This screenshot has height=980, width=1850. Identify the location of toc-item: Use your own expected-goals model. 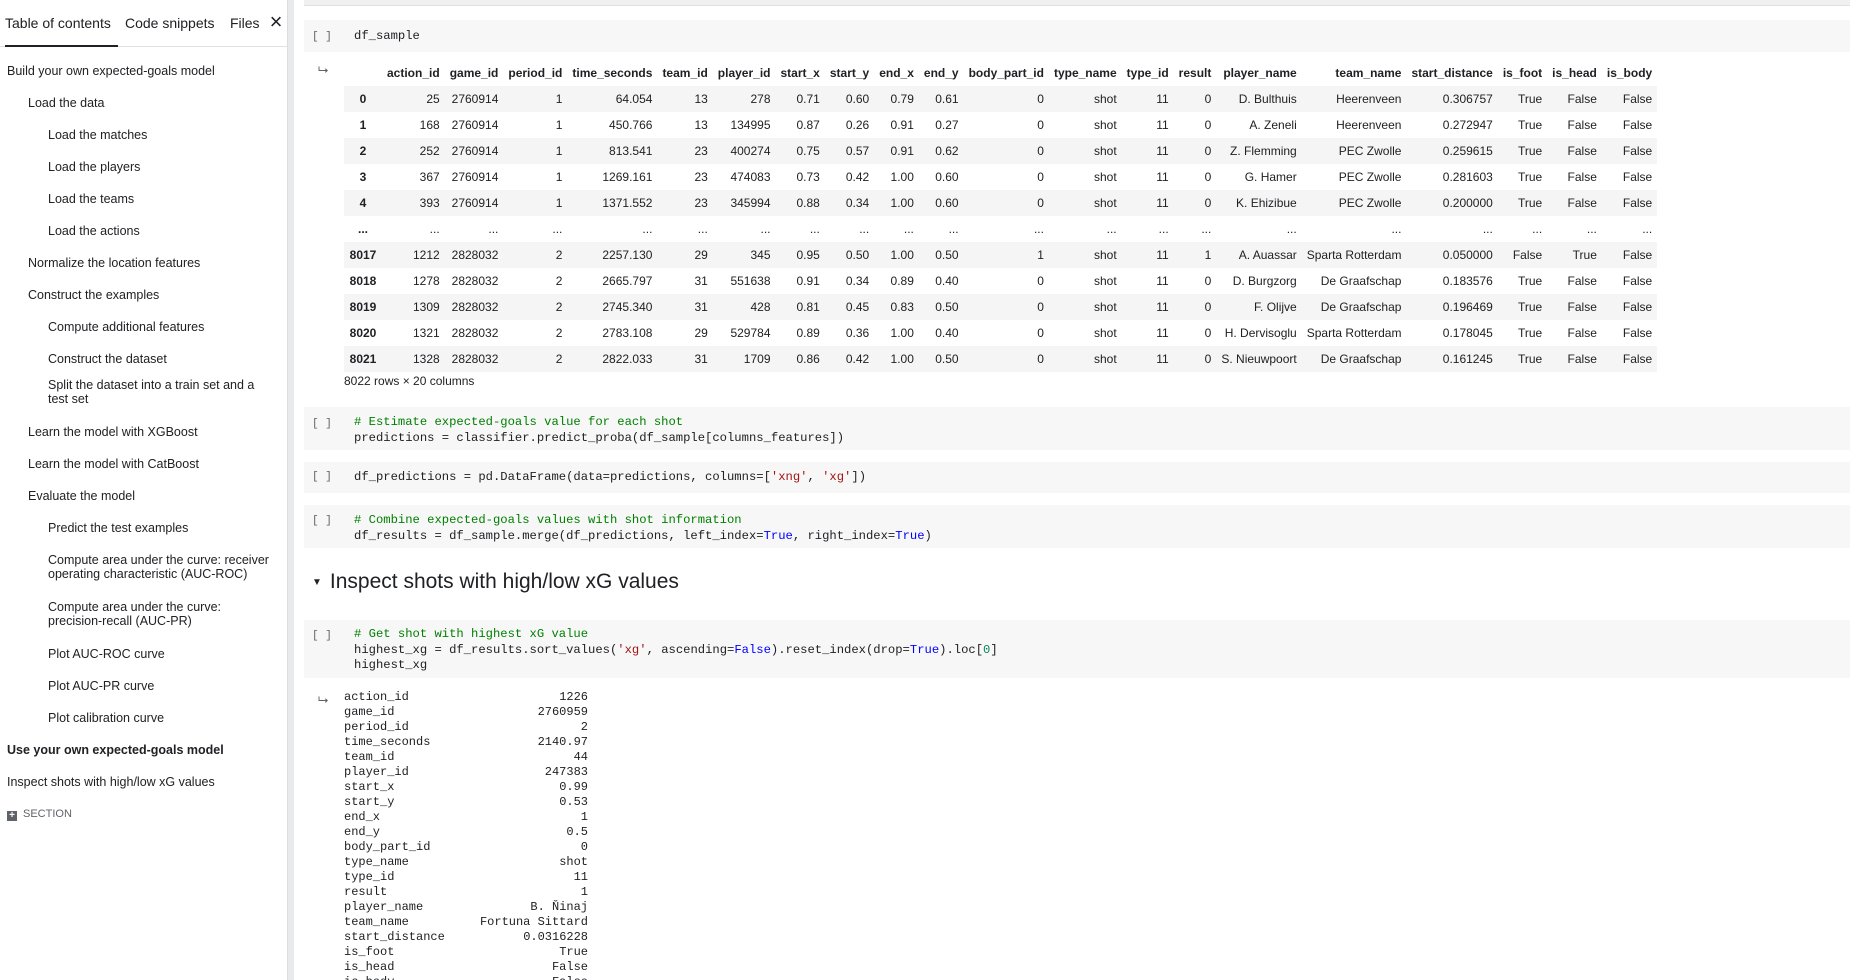
(115, 750).